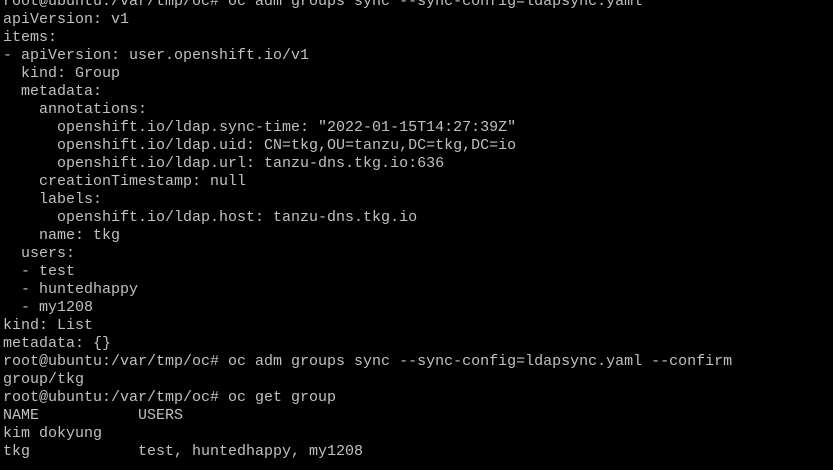 This screenshot has height=470, width=833. Describe the element at coordinates (71, 289) in the screenshot. I see `terminal-line-output: - huntedhappy` at that location.